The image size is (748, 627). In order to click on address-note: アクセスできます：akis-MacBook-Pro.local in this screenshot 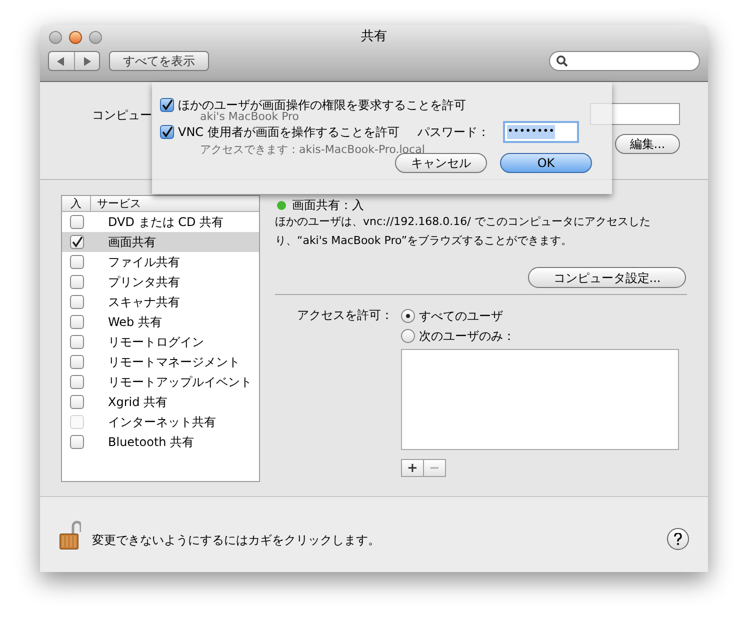, I will do `click(312, 149)`.